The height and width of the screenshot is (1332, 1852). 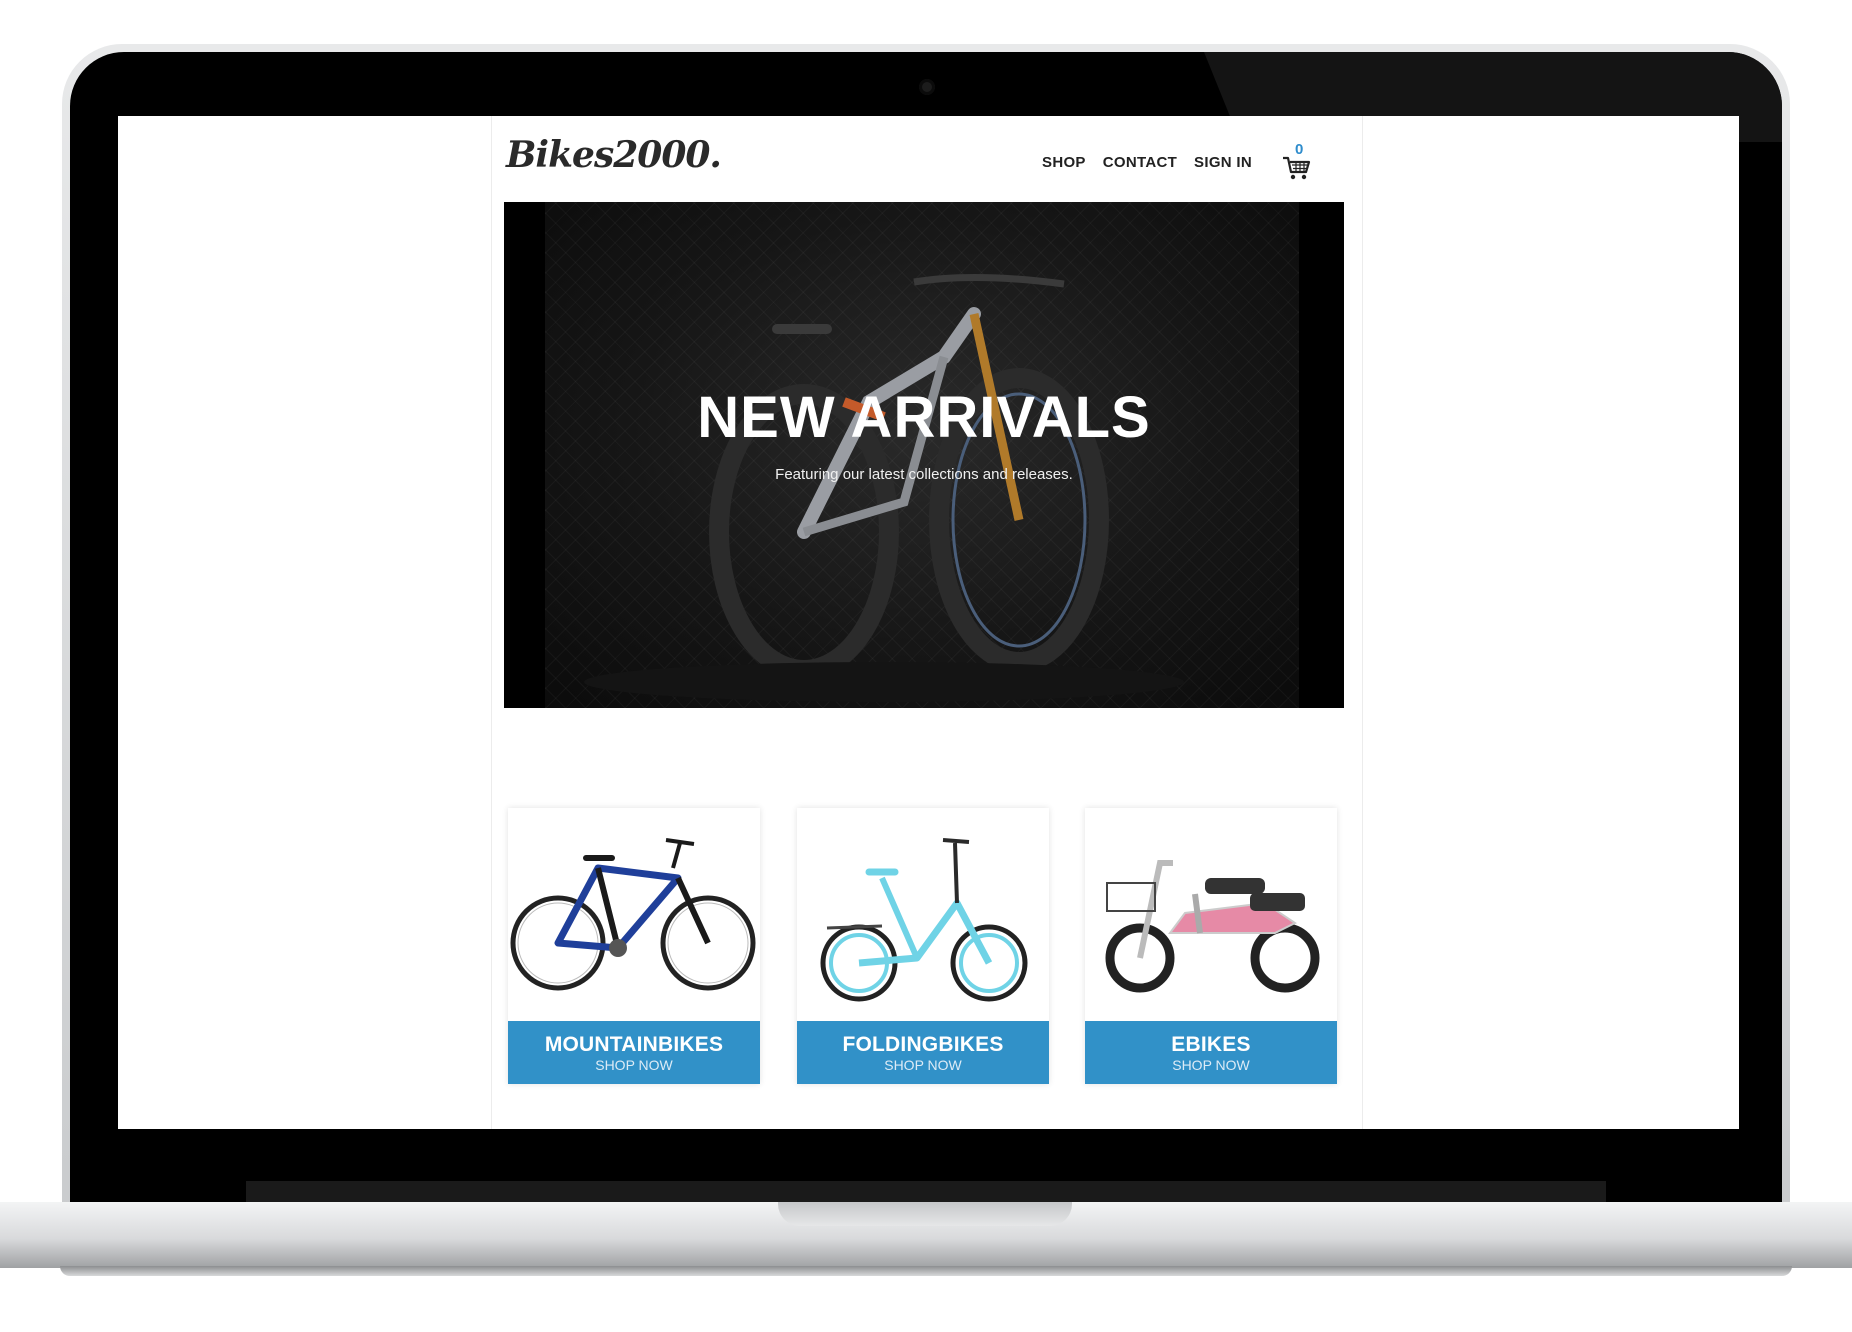 I want to click on category-card-ebikes: EBIKES SHOP NOW, so click(x=1211, y=946).